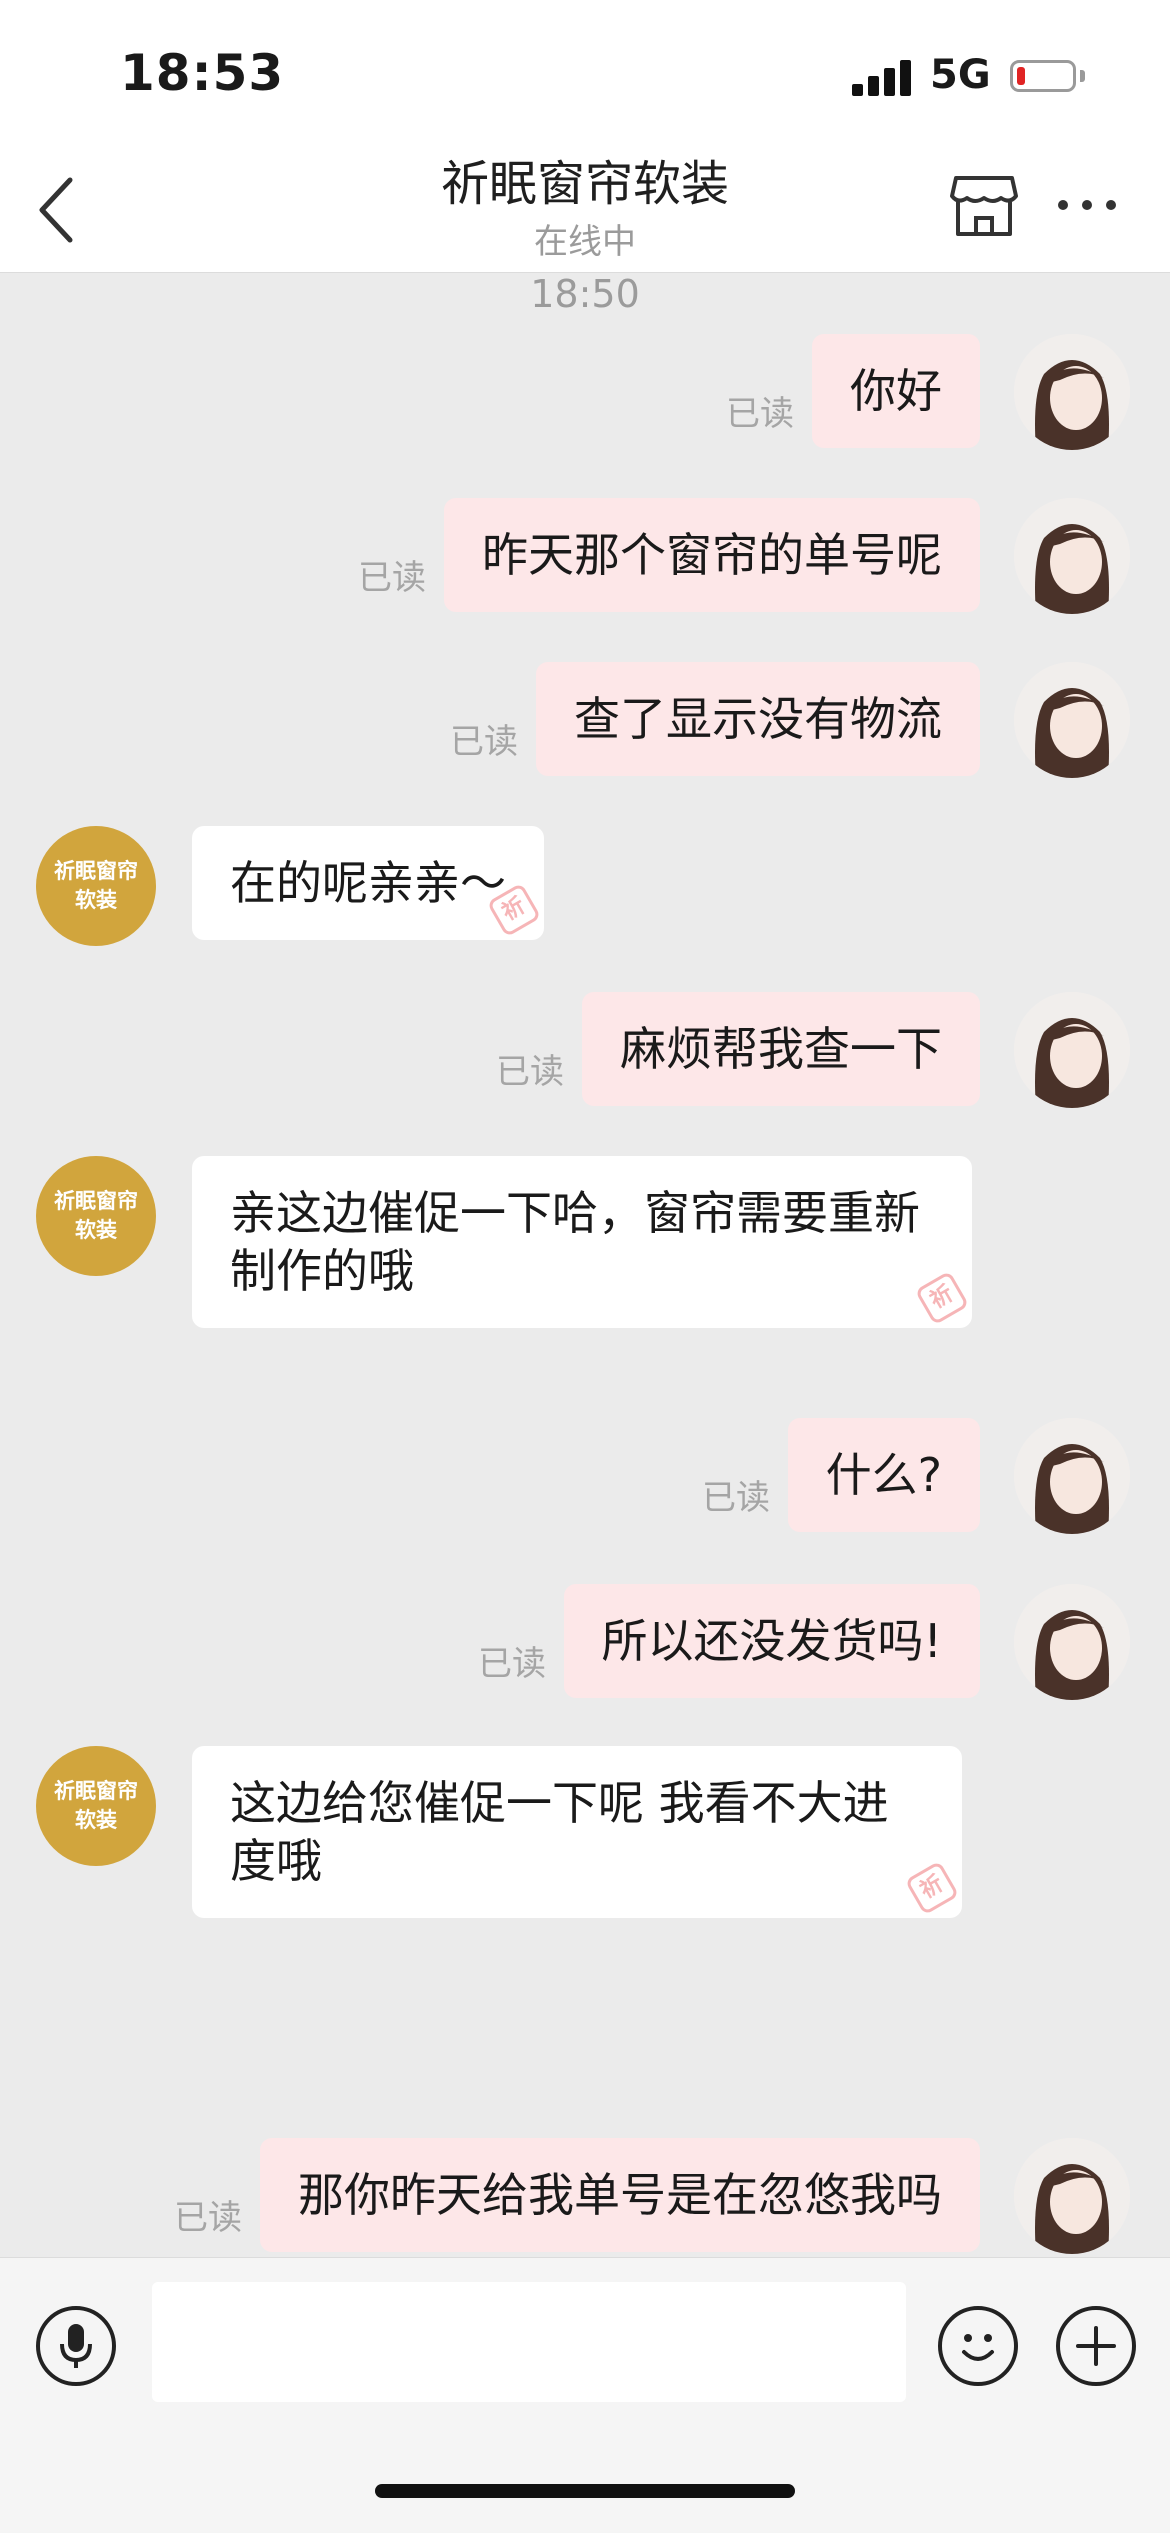 This screenshot has width=1170, height=2533. What do you see at coordinates (978, 2346) in the screenshot?
I see `emoji-icon` at bounding box center [978, 2346].